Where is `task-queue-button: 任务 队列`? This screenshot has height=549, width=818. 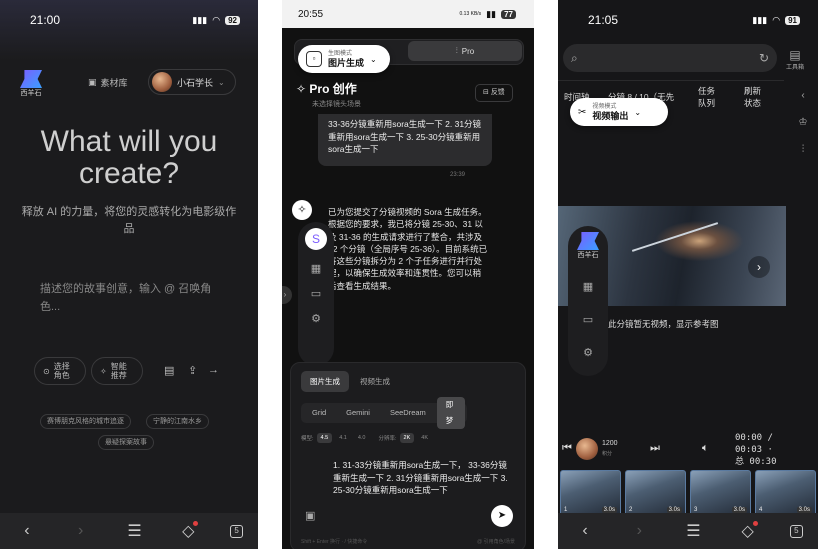 task-queue-button: 任务 队列 is located at coordinates (715, 97).